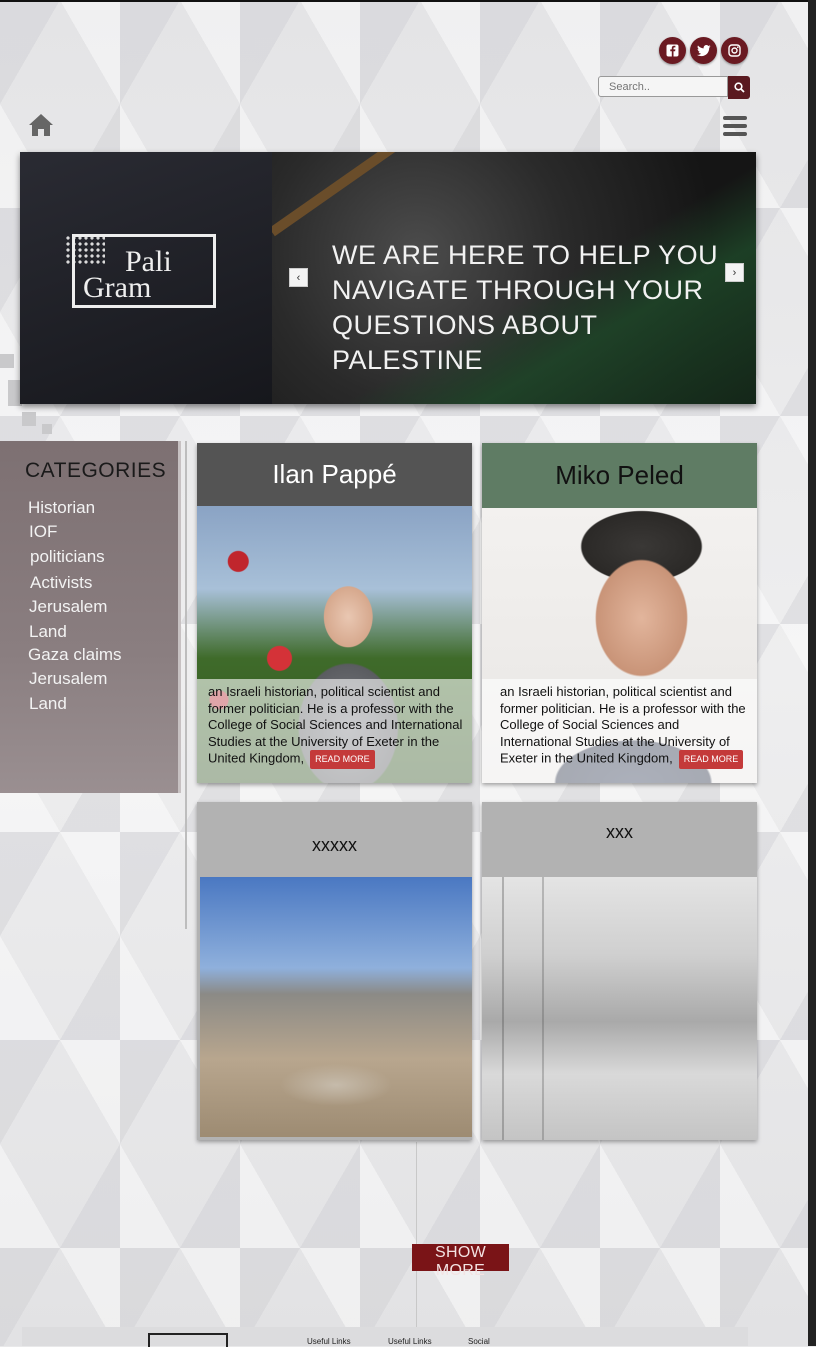 This screenshot has width=816, height=1347. Describe the element at coordinates (186, 685) in the screenshot. I see `vertical-divider` at that location.